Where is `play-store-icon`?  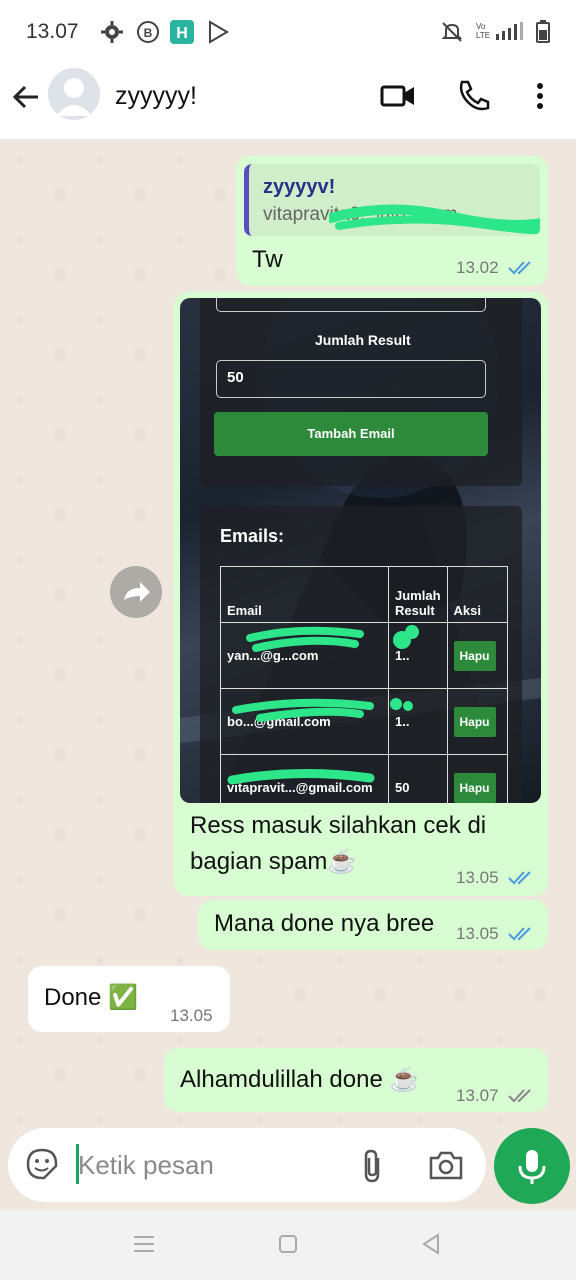
play-store-icon is located at coordinates (219, 32).